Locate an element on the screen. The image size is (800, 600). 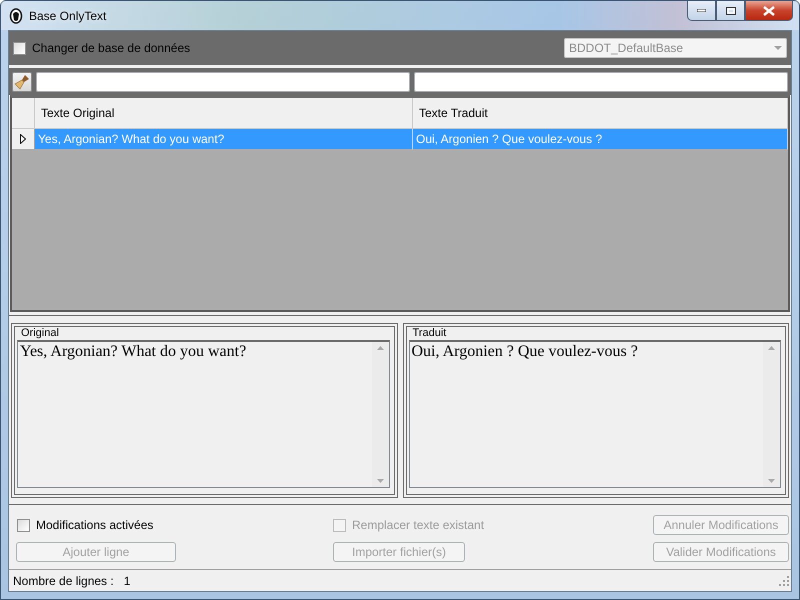
maximize-icon is located at coordinates (731, 10).